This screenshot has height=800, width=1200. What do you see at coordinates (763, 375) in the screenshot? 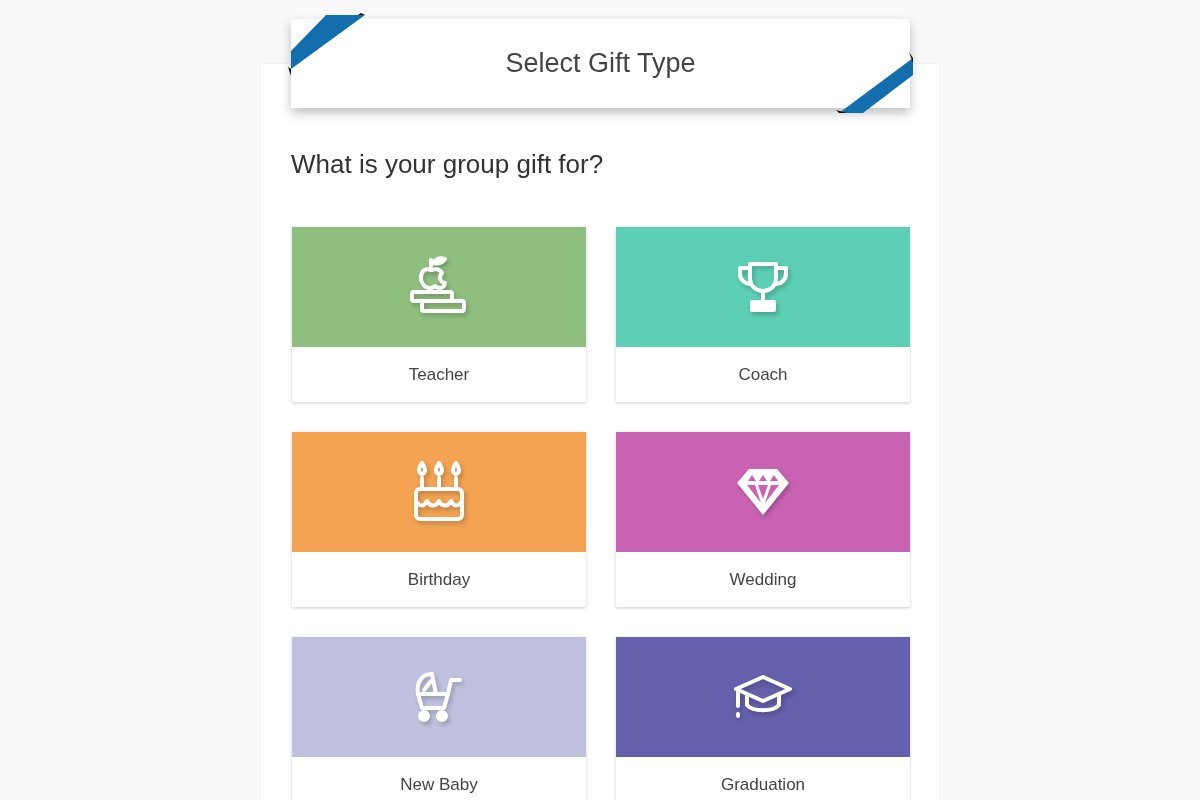
I see `gift-type-label: Coach` at bounding box center [763, 375].